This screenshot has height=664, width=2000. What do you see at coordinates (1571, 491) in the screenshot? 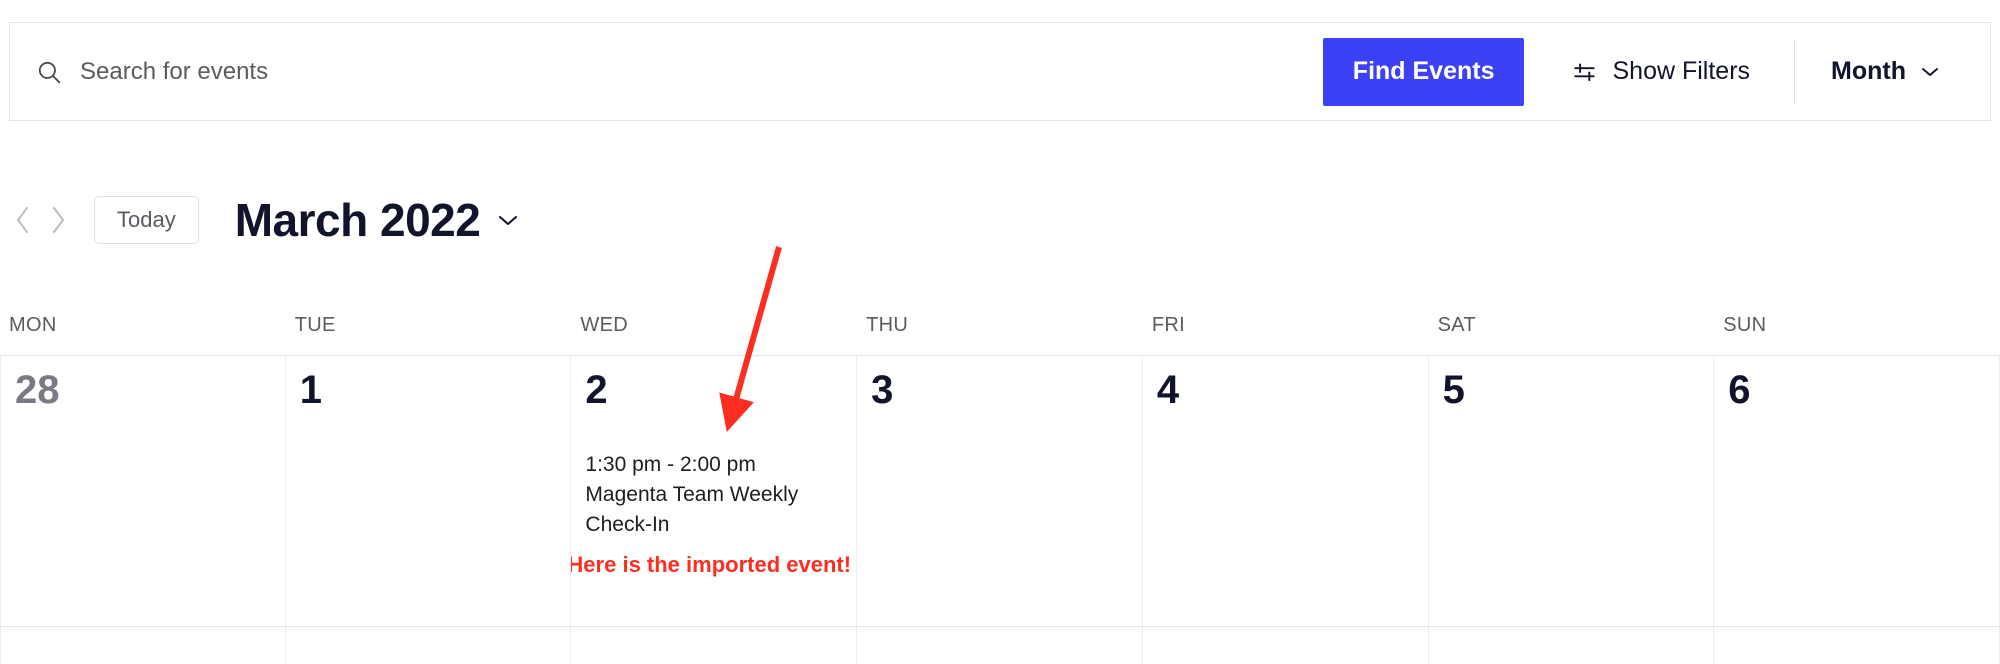
I see `day-cell: 5` at bounding box center [1571, 491].